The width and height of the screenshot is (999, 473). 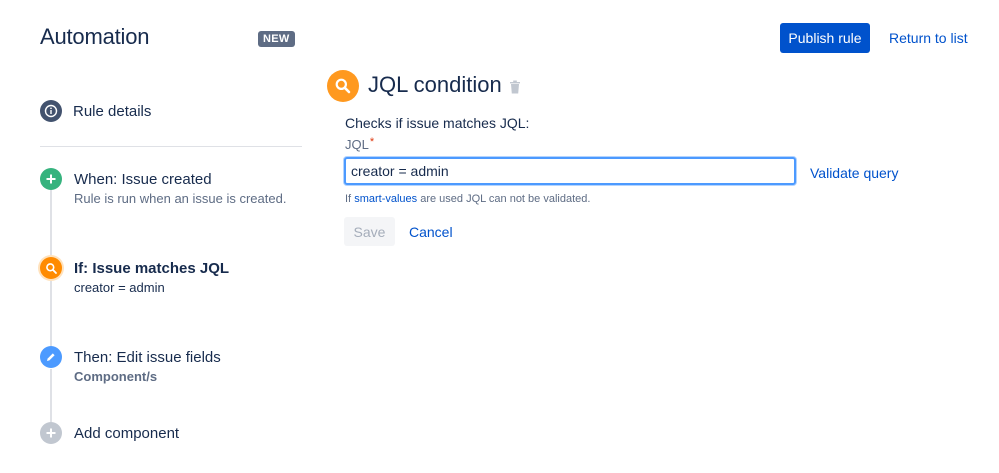 I want to click on step-description: creator = admin, so click(x=119, y=287).